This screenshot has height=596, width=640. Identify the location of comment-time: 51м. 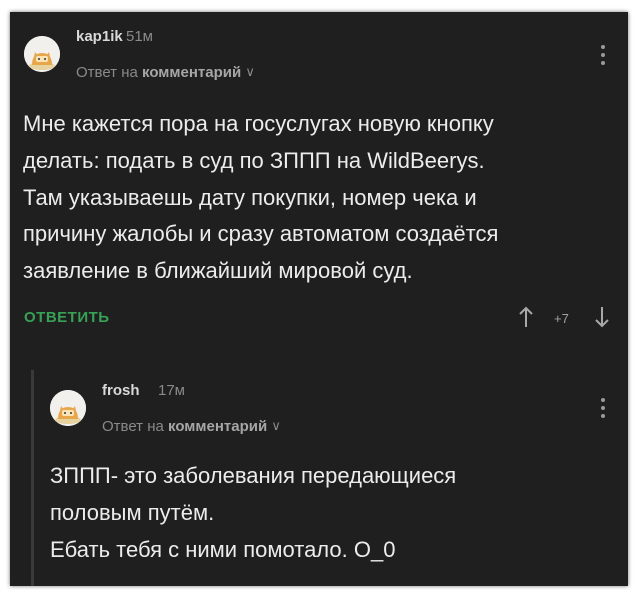
(139, 36).